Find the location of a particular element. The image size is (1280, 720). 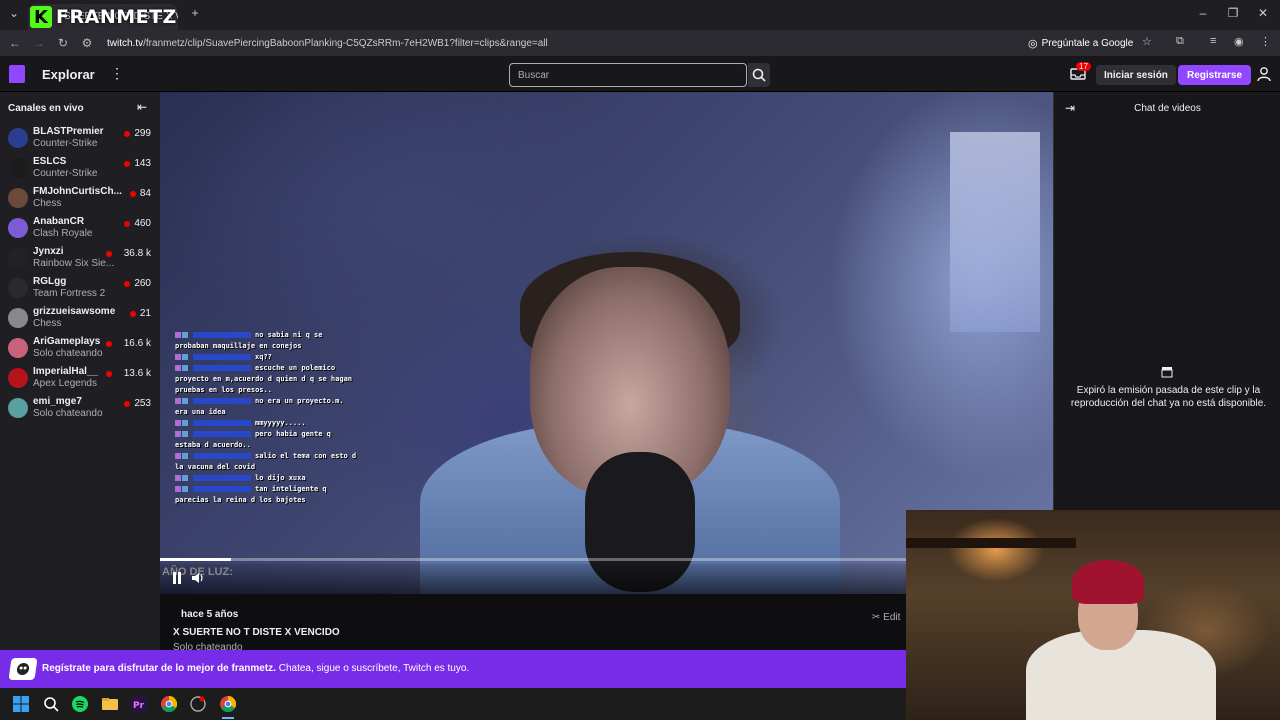

user-icon is located at coordinates (1264, 74).